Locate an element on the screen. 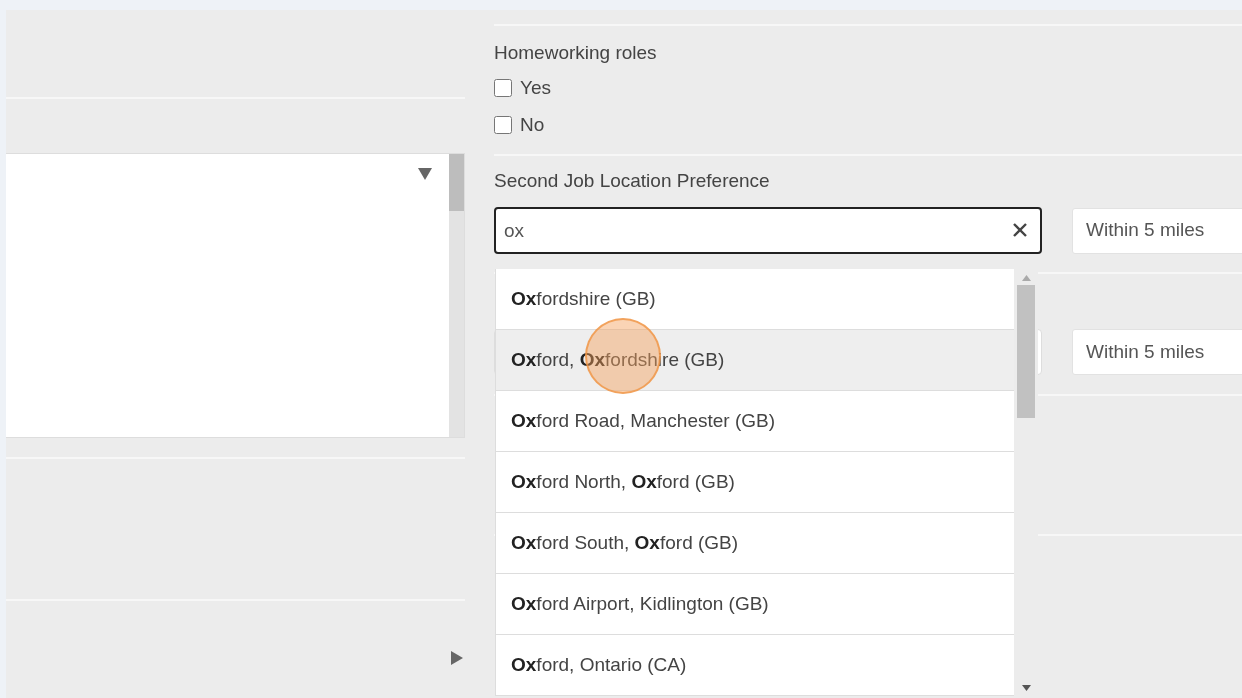 The height and width of the screenshot is (698, 1242). checkbox-label: Yes is located at coordinates (535, 87).